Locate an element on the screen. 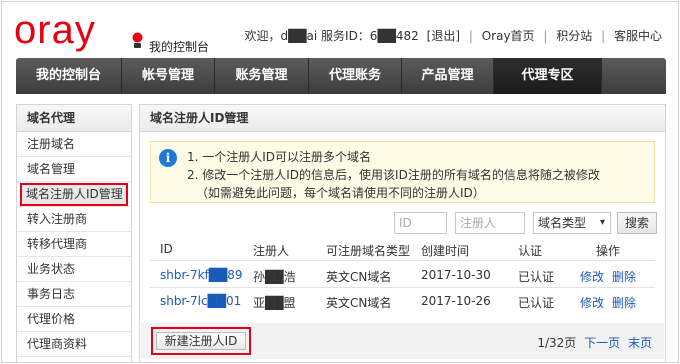 The width and height of the screenshot is (680, 364). pagination: 1/32页 下一页 末页 is located at coordinates (594, 342).